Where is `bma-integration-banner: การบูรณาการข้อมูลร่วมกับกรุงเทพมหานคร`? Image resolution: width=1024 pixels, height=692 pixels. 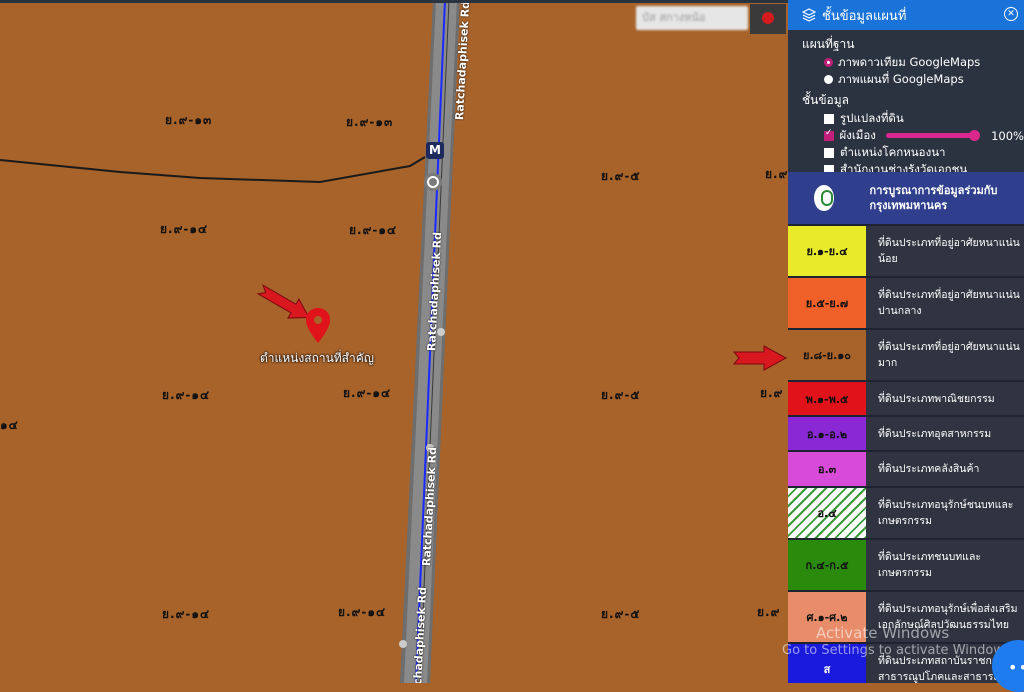 bma-integration-banner: การบูรณาการข้อมูลร่วมกับกรุงเทพมหานคร is located at coordinates (906, 198).